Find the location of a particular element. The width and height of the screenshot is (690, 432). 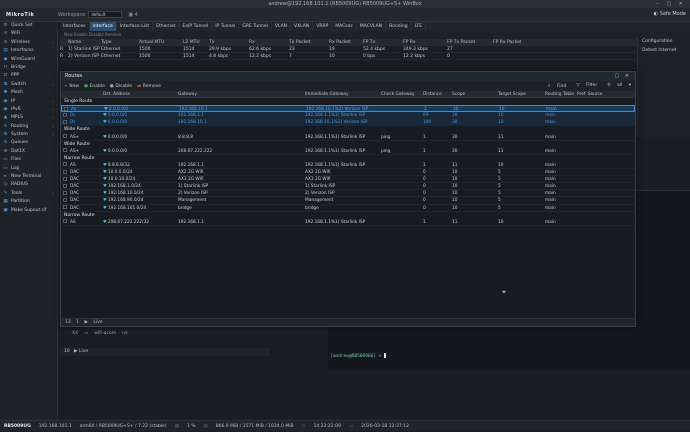

sidebar-item-wireguard: ◆ WireGuard is located at coordinates (28, 60).